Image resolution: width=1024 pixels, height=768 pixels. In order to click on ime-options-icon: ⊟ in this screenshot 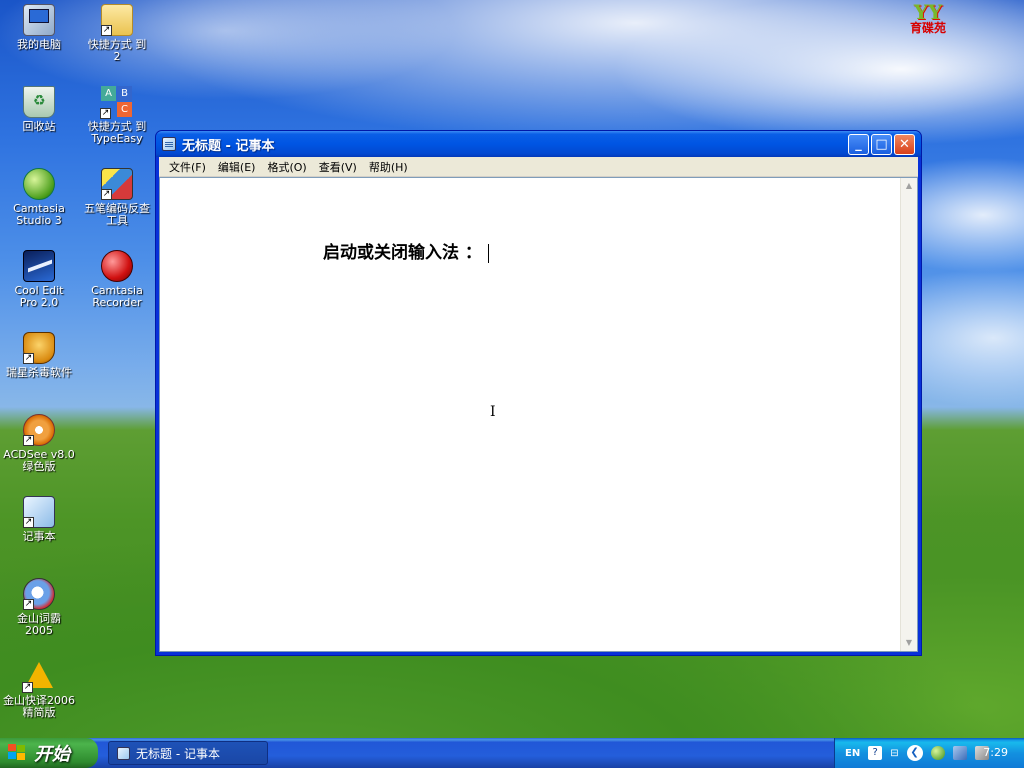, I will do `click(894, 753)`.